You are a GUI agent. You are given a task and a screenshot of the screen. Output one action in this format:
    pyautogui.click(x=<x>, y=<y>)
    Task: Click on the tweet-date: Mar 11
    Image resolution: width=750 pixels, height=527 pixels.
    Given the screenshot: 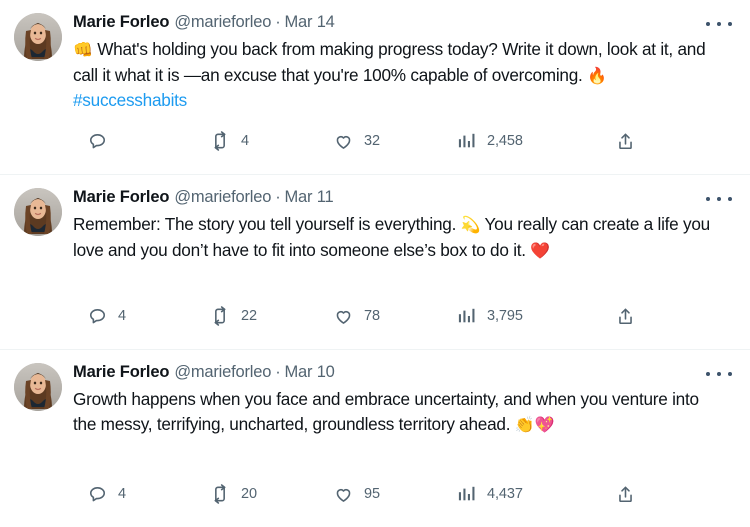 What is the action you would take?
    pyautogui.click(x=309, y=197)
    